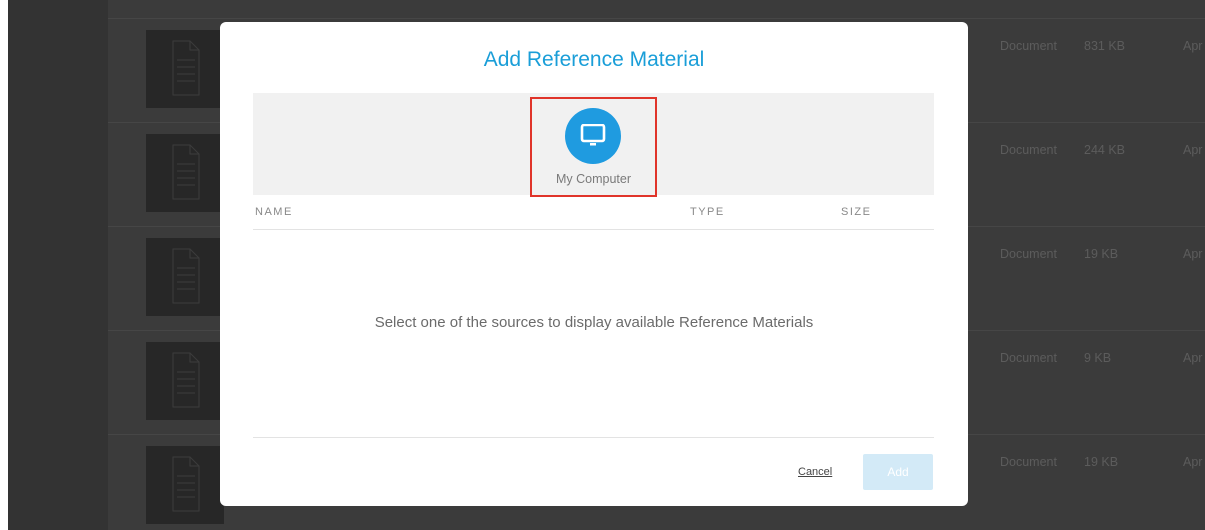 Image resolution: width=1205 pixels, height=530 pixels. What do you see at coordinates (274, 212) in the screenshot?
I see `column-header-name: NAME` at bounding box center [274, 212].